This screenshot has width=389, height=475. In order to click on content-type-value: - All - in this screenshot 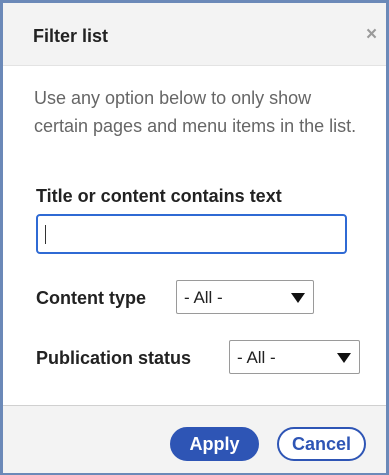, I will do `click(203, 297)`.